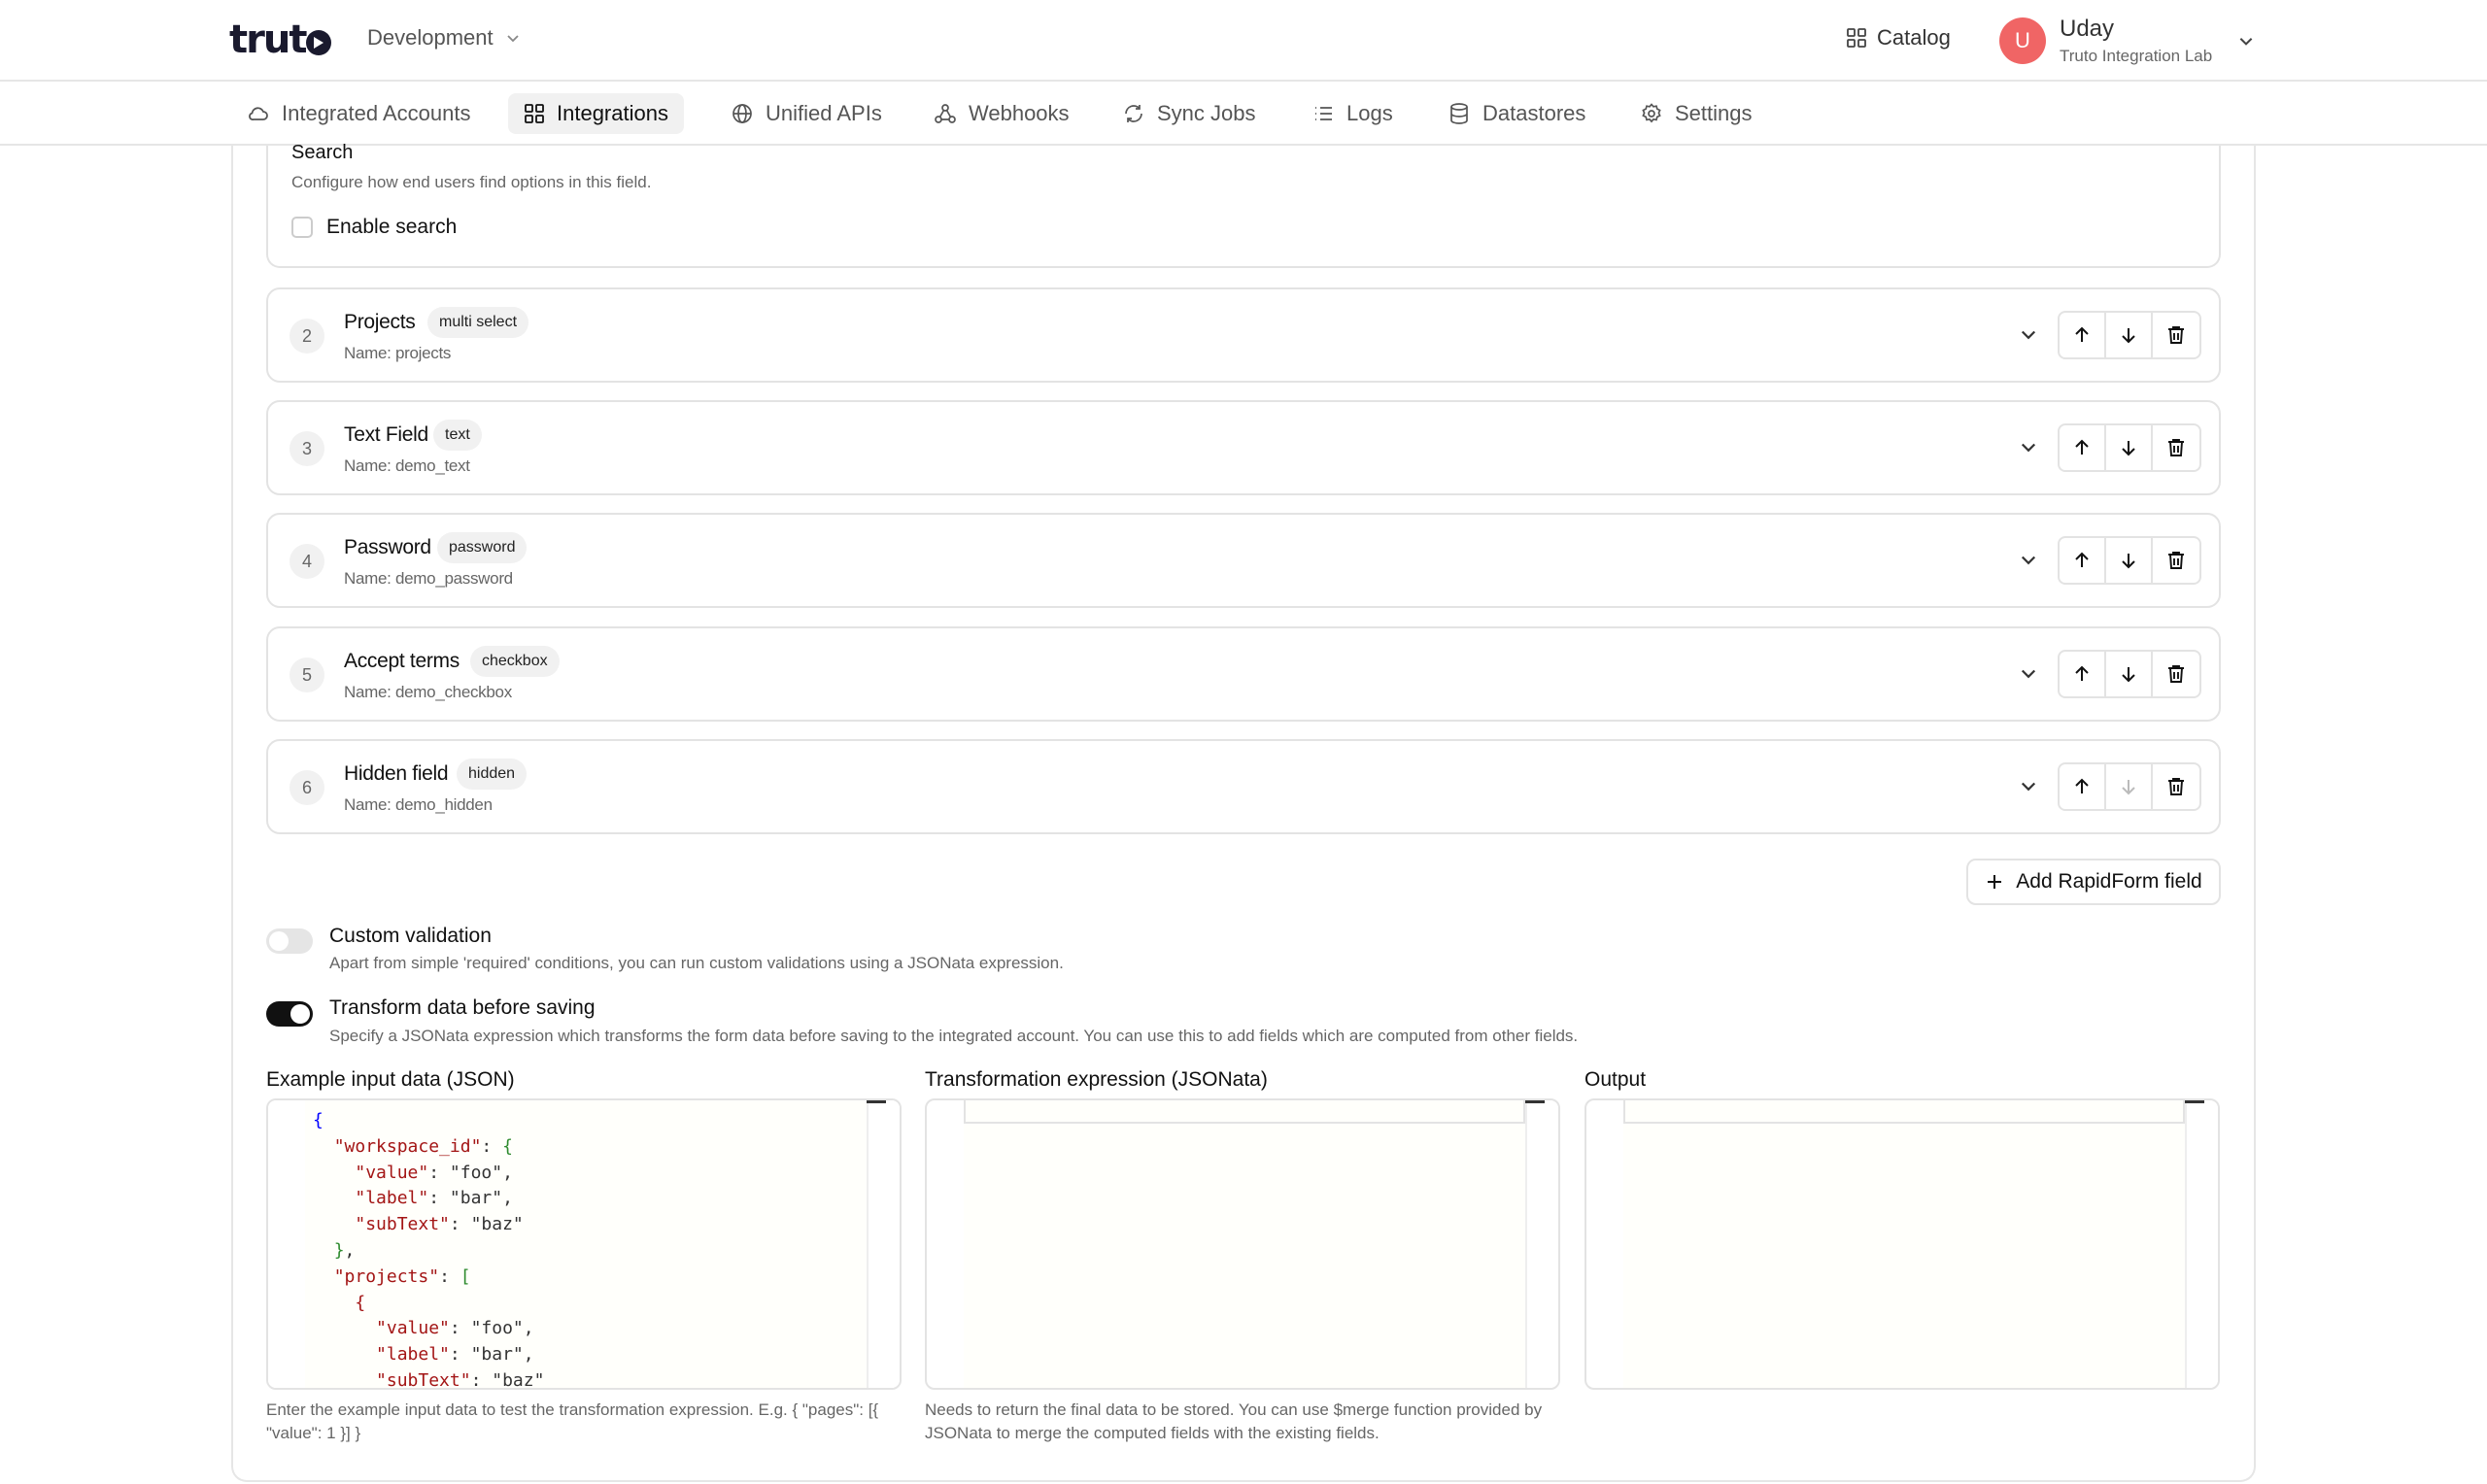 The image size is (2487, 1484). I want to click on custom-validation-toggle, so click(289, 941).